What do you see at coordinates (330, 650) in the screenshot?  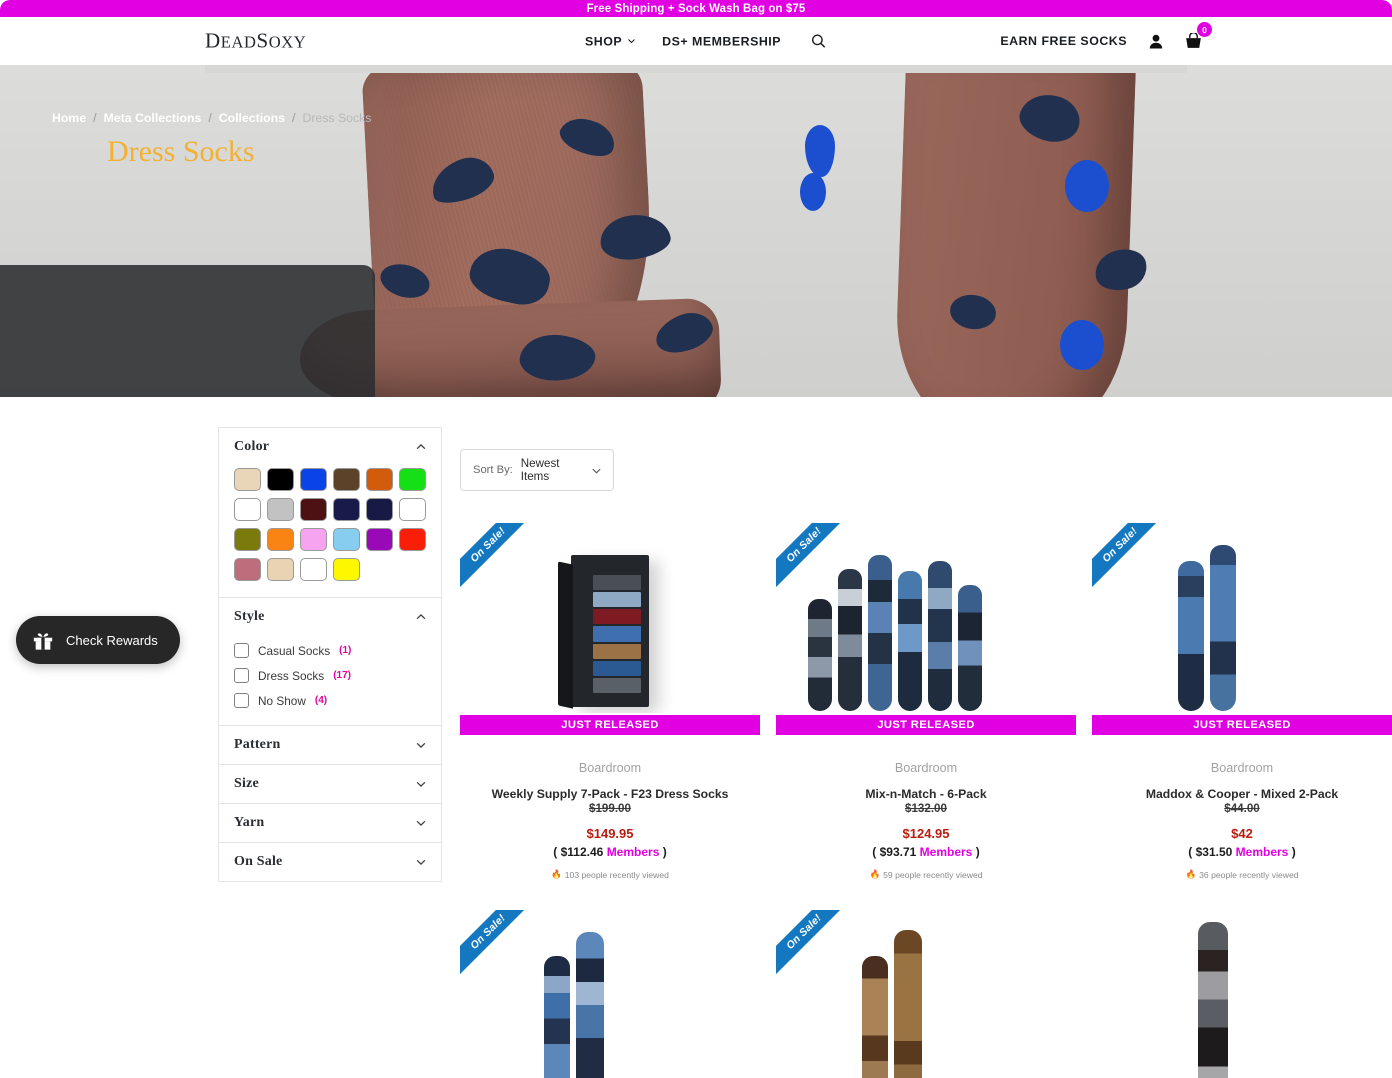 I see `style-option-casual-socks: Casual Socks (1)` at bounding box center [330, 650].